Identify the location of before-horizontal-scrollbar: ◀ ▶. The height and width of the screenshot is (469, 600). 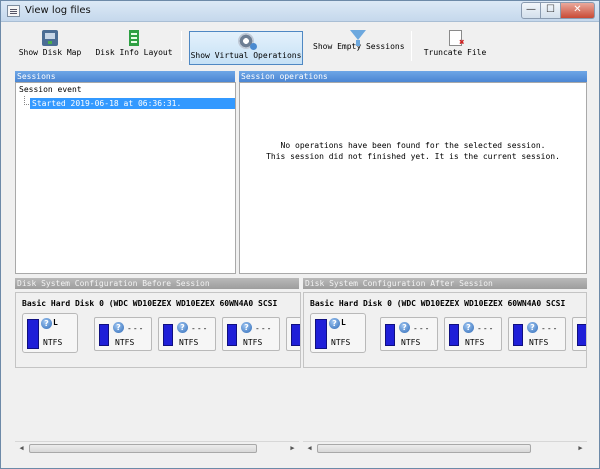
(157, 447).